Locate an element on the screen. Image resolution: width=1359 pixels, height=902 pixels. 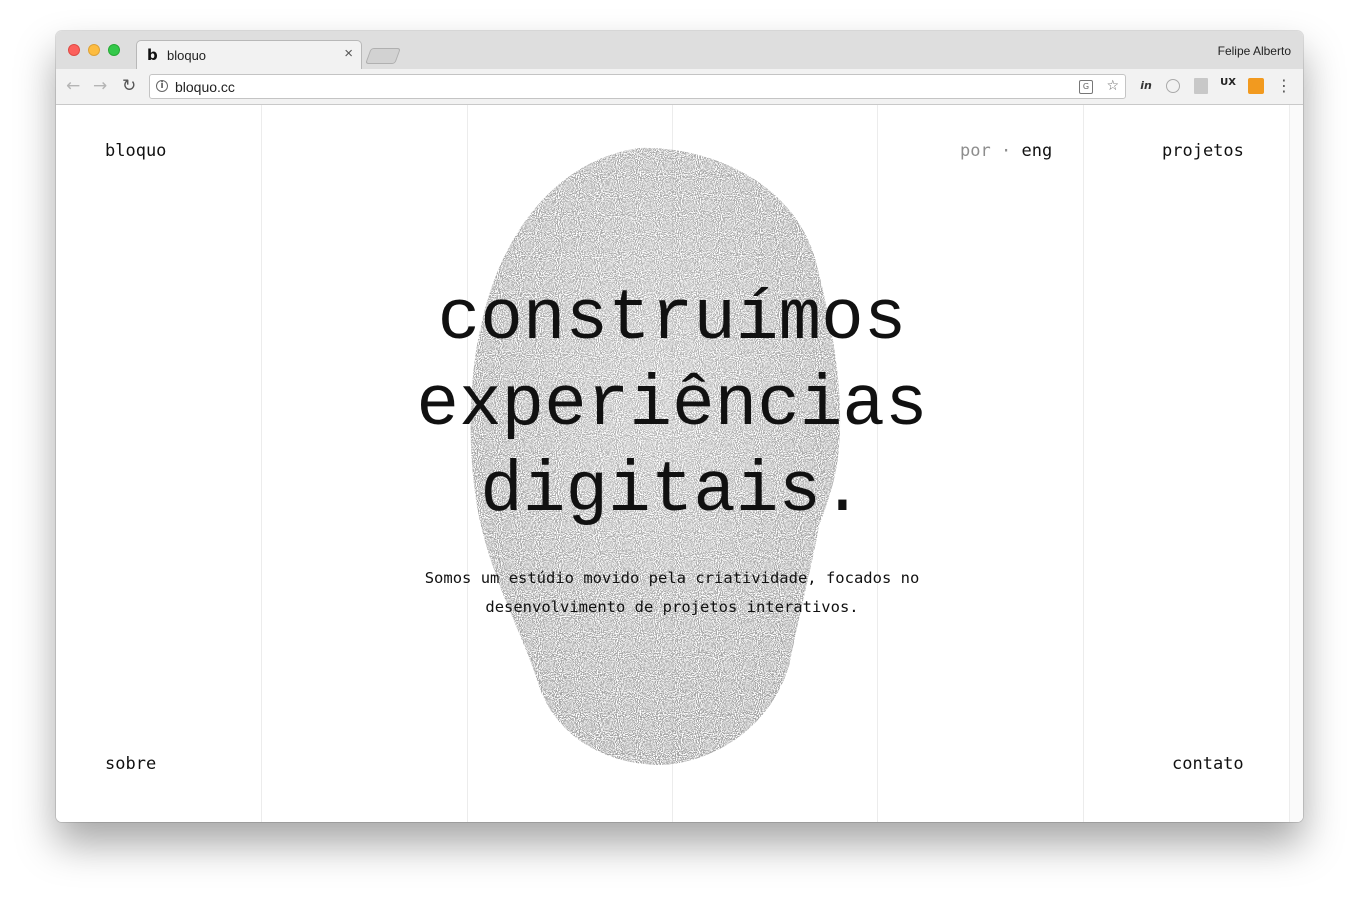
forward-arrow-icon: → is located at coordinates (100, 86).